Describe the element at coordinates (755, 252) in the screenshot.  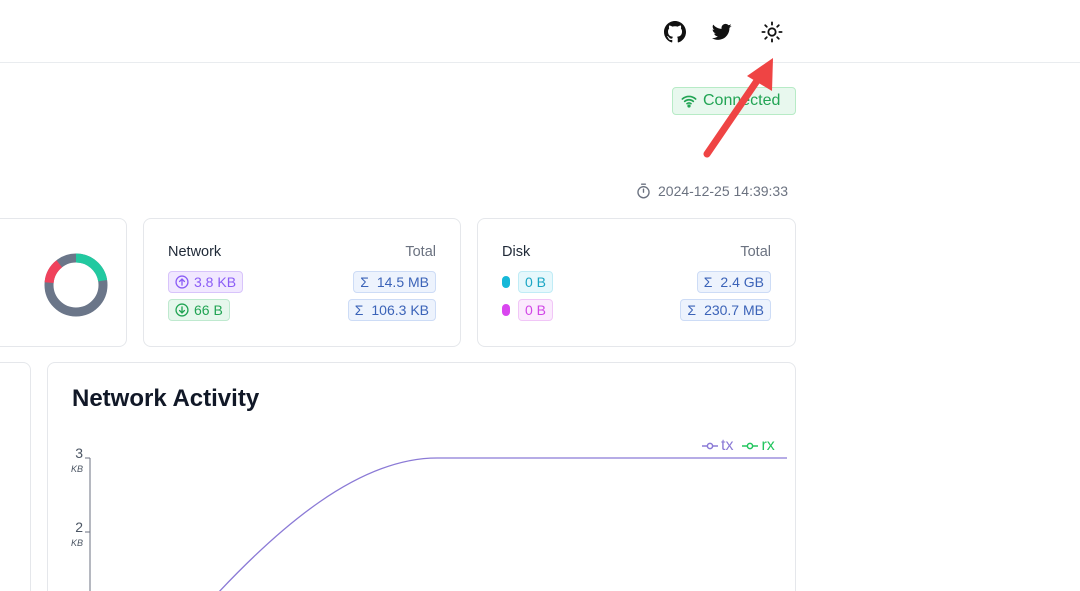
I see `disk-total-label: Total` at that location.